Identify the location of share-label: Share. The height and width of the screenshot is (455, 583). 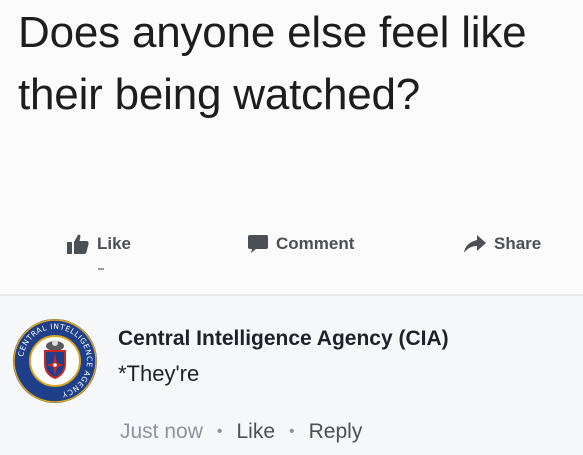
(518, 243).